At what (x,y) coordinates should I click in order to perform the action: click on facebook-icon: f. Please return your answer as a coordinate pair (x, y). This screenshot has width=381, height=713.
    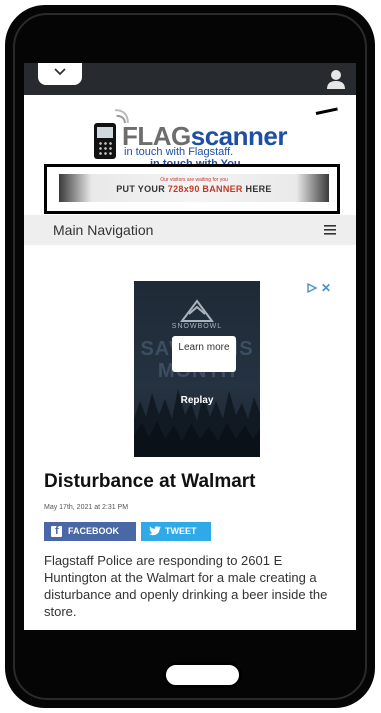
    Looking at the image, I should click on (56, 531).